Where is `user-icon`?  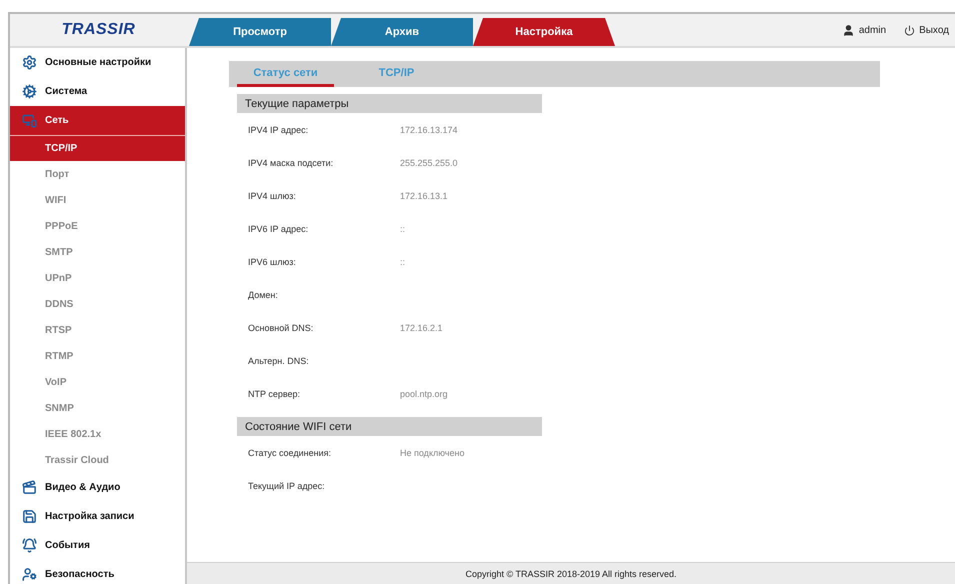
user-icon is located at coordinates (848, 30).